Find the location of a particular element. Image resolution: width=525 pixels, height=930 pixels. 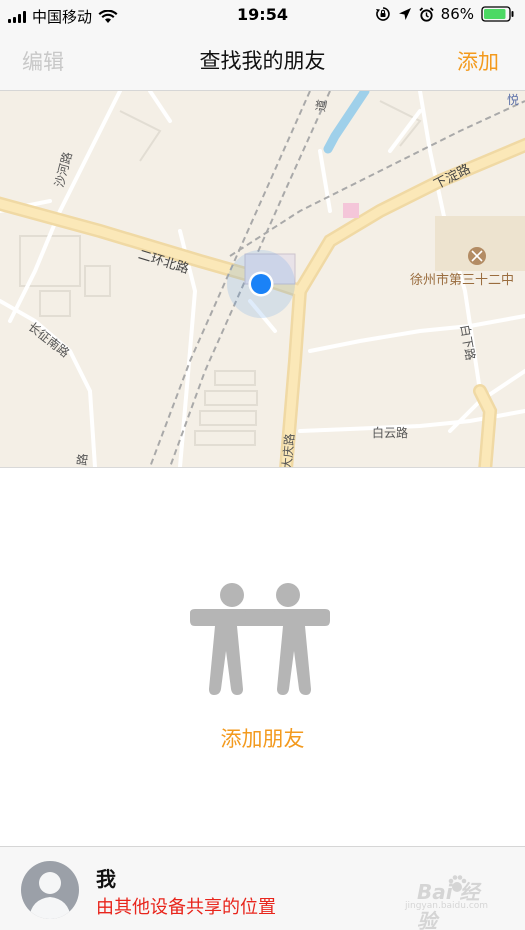

friends-icon is located at coordinates (260, 639).